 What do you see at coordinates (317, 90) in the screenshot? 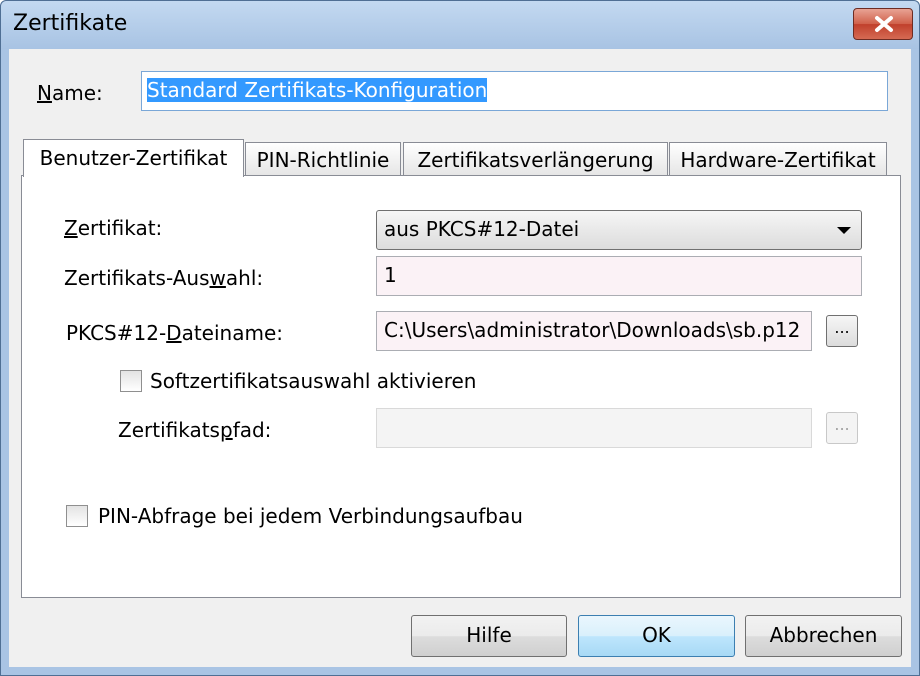
I see `name-input-value: Standard Zertifikats-Konfiguration` at bounding box center [317, 90].